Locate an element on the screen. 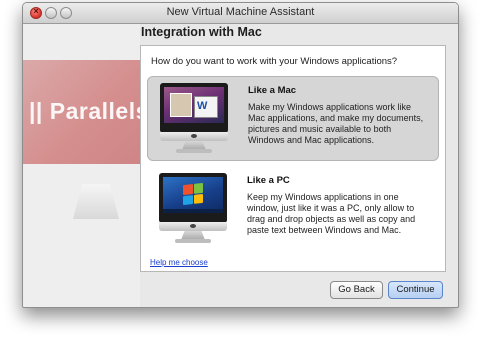  go-back-button: Go Back is located at coordinates (356, 290).